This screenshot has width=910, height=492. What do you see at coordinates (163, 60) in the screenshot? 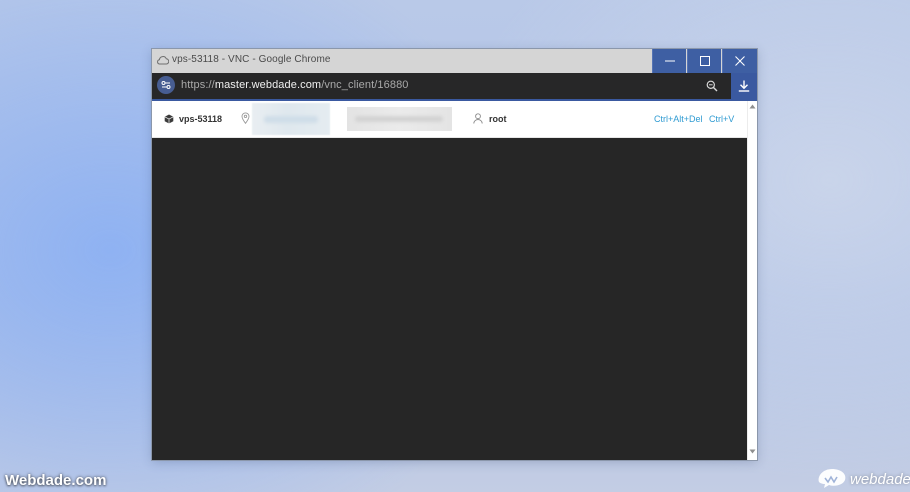
I see `cloud-icon` at bounding box center [163, 60].